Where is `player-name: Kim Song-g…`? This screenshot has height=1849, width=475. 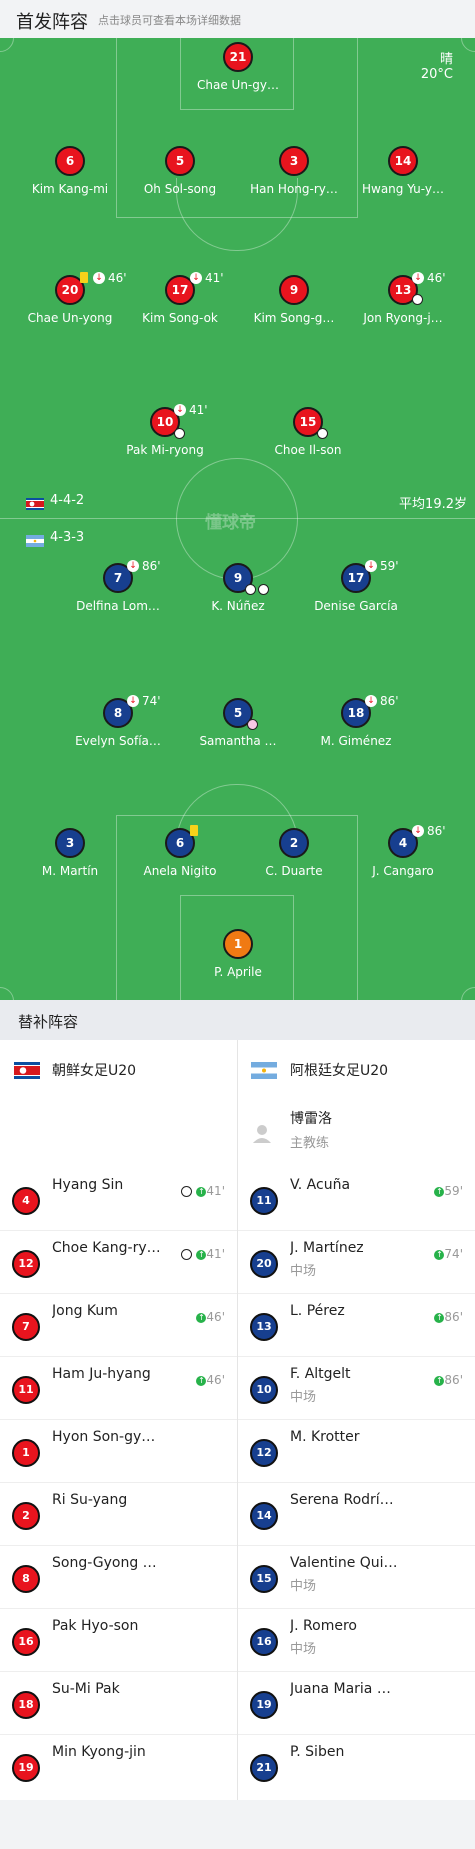 player-name: Kim Song-g… is located at coordinates (294, 318).